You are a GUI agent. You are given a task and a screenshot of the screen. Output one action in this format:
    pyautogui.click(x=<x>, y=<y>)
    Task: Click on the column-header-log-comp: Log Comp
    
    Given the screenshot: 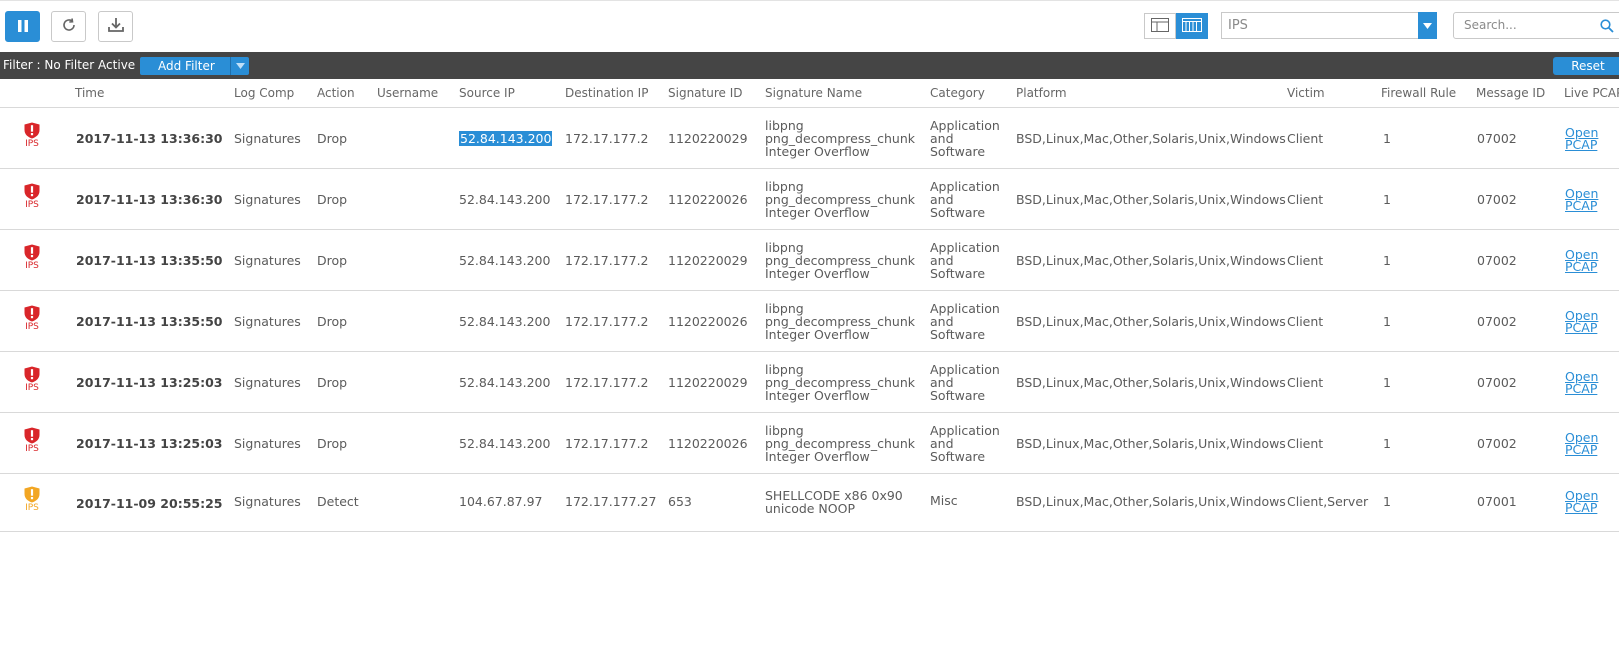 What is the action you would take?
    pyautogui.click(x=264, y=93)
    